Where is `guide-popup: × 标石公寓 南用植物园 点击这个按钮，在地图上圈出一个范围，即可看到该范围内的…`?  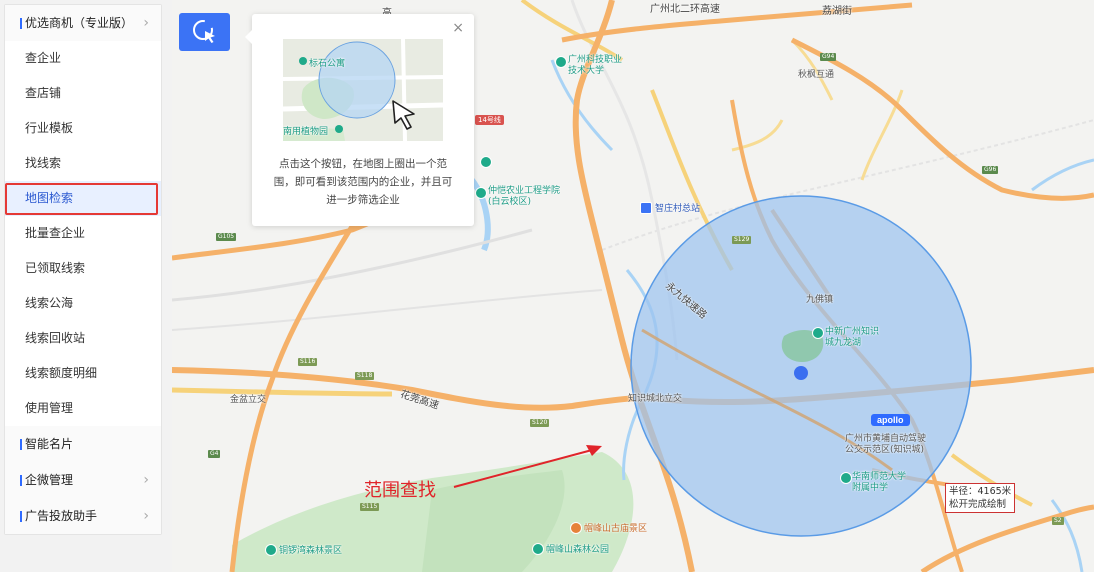 guide-popup: × 标石公寓 南用植物园 点击这个按钮，在地图上圈出一个范围，即可看到该范围内的… is located at coordinates (359, 120).